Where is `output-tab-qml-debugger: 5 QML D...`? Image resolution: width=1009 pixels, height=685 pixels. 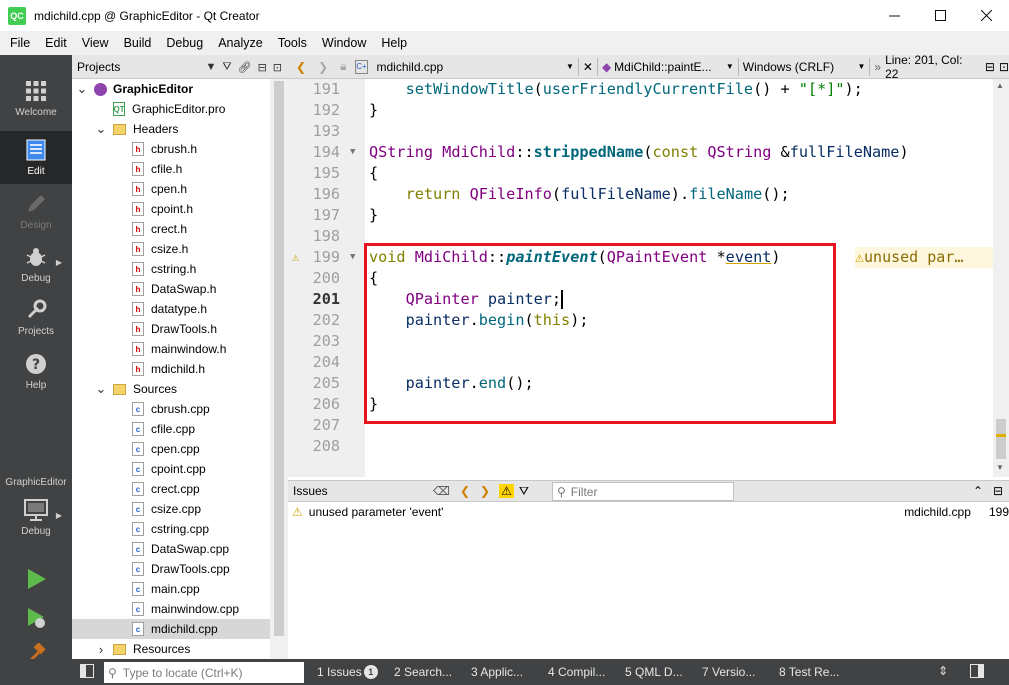
output-tab-qml-debugger: 5 QML D... is located at coordinates (654, 672).